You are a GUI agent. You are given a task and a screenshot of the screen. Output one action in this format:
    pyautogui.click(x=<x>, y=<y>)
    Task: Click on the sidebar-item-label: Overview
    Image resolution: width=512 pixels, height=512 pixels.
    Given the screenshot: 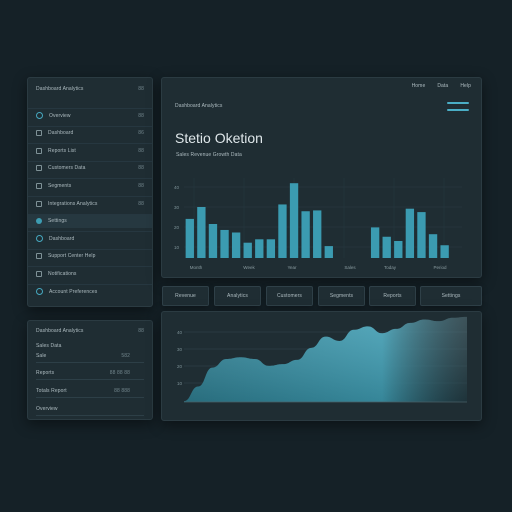 What is the action you would take?
    pyautogui.click(x=60, y=115)
    